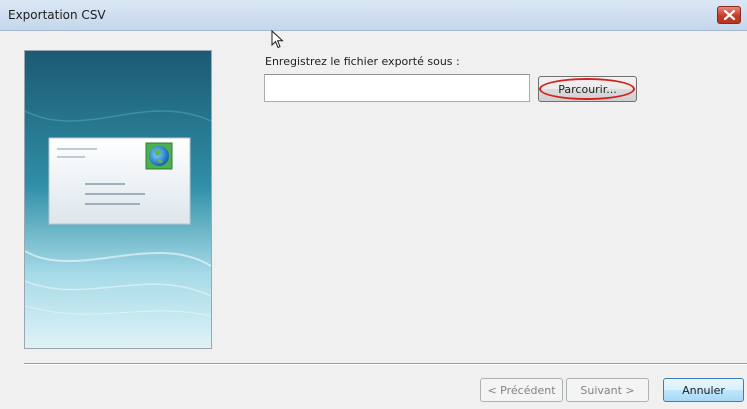 This screenshot has height=409, width=747. What do you see at coordinates (57, 15) in the screenshot?
I see `window-title: Exportation CSV` at bounding box center [57, 15].